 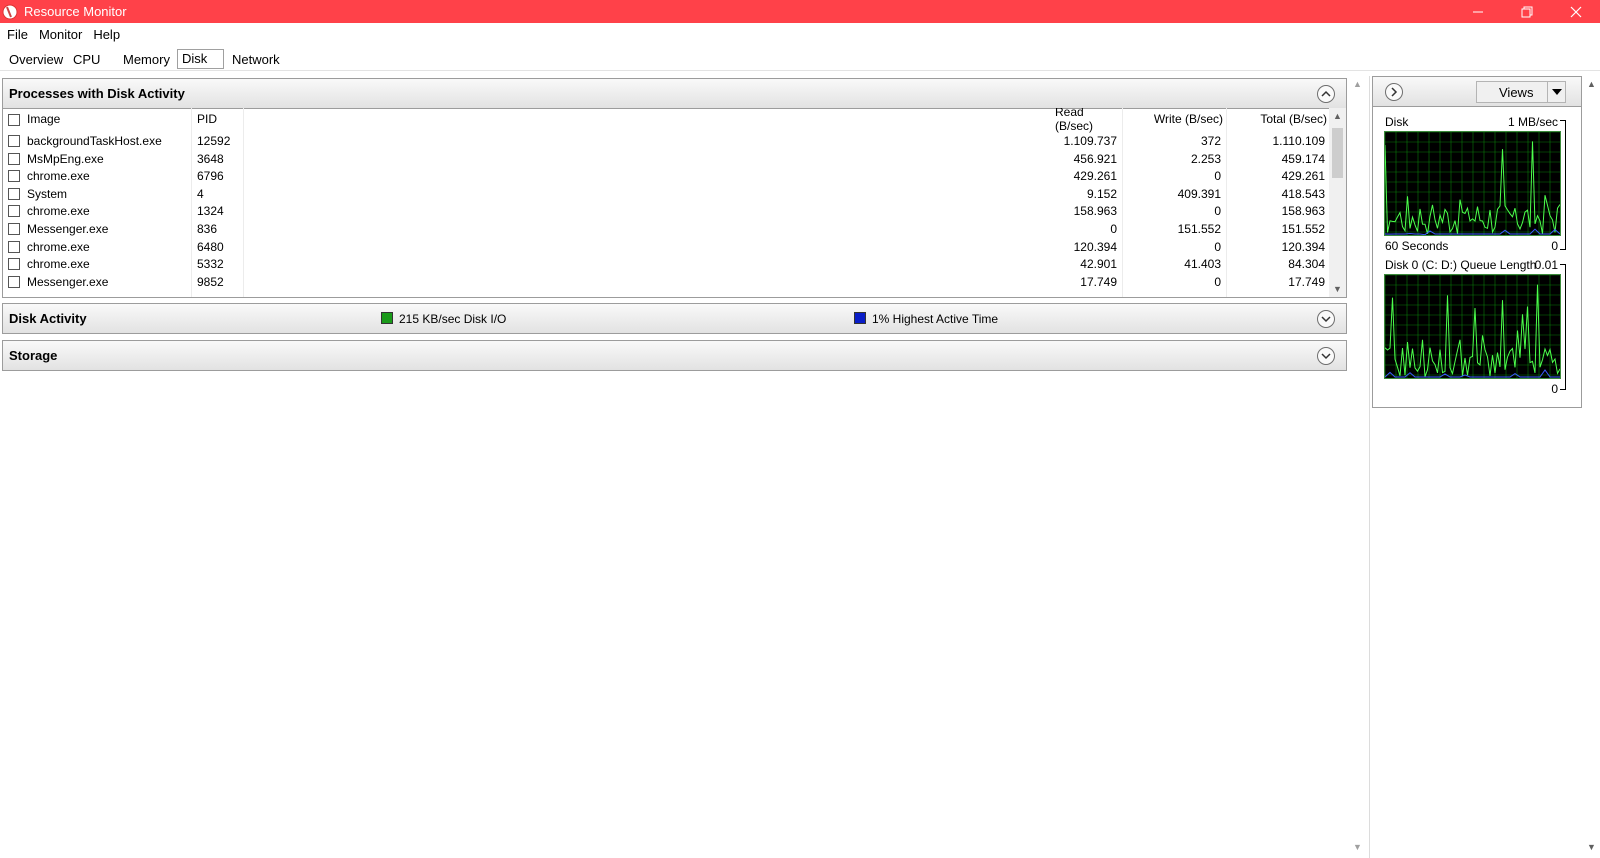 What do you see at coordinates (47, 193) in the screenshot?
I see `cell-image: System` at bounding box center [47, 193].